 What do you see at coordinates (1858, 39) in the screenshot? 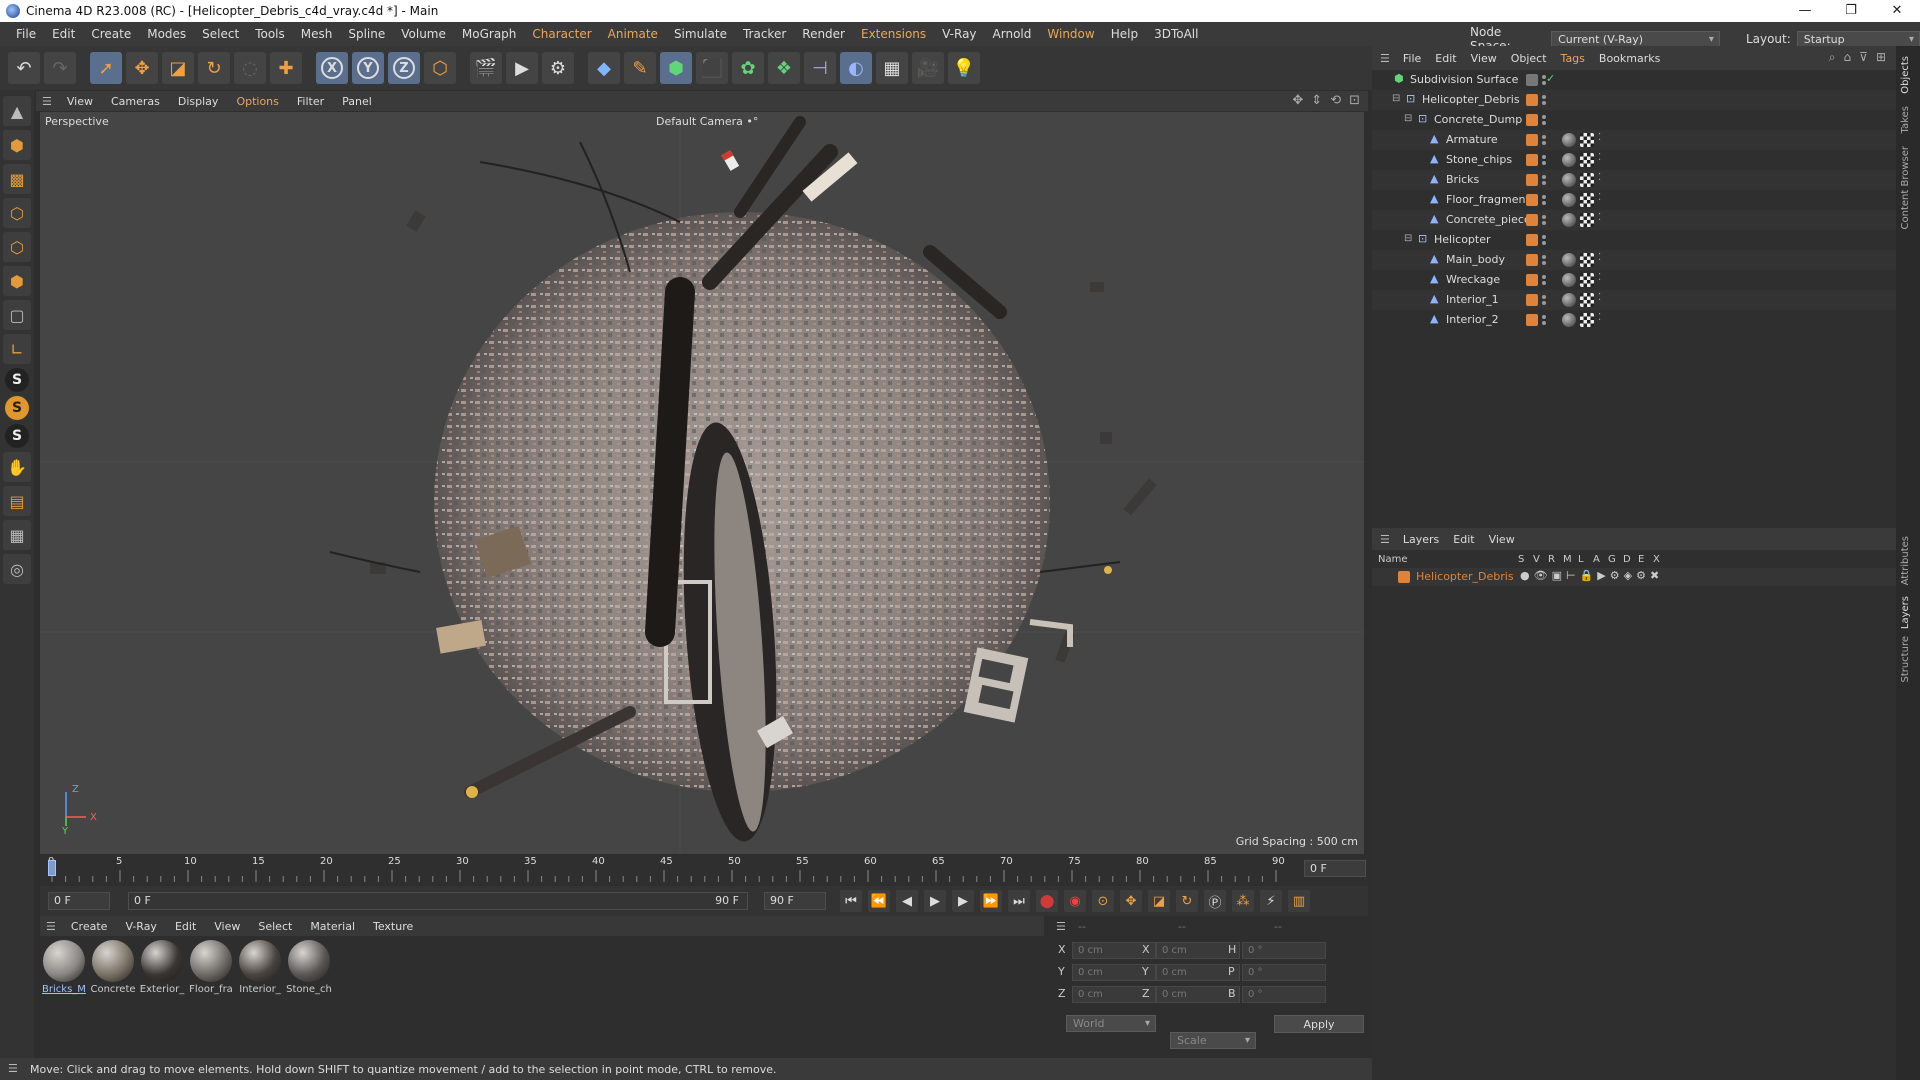
I see `layout-dropdown: Startup` at bounding box center [1858, 39].